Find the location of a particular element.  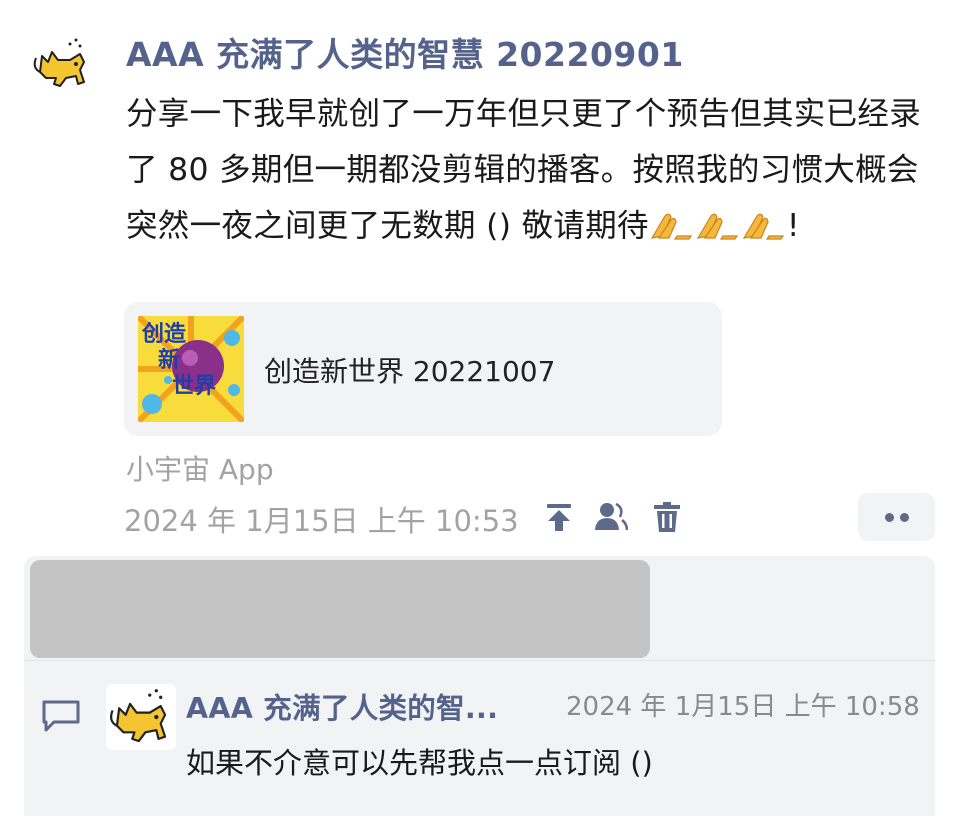

podcast-card: 创造 新 世界 创造新世界 20221007 is located at coordinates (423, 369).